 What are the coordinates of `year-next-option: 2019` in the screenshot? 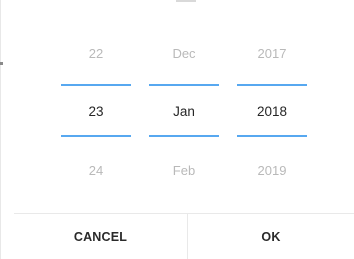 It's located at (272, 171).